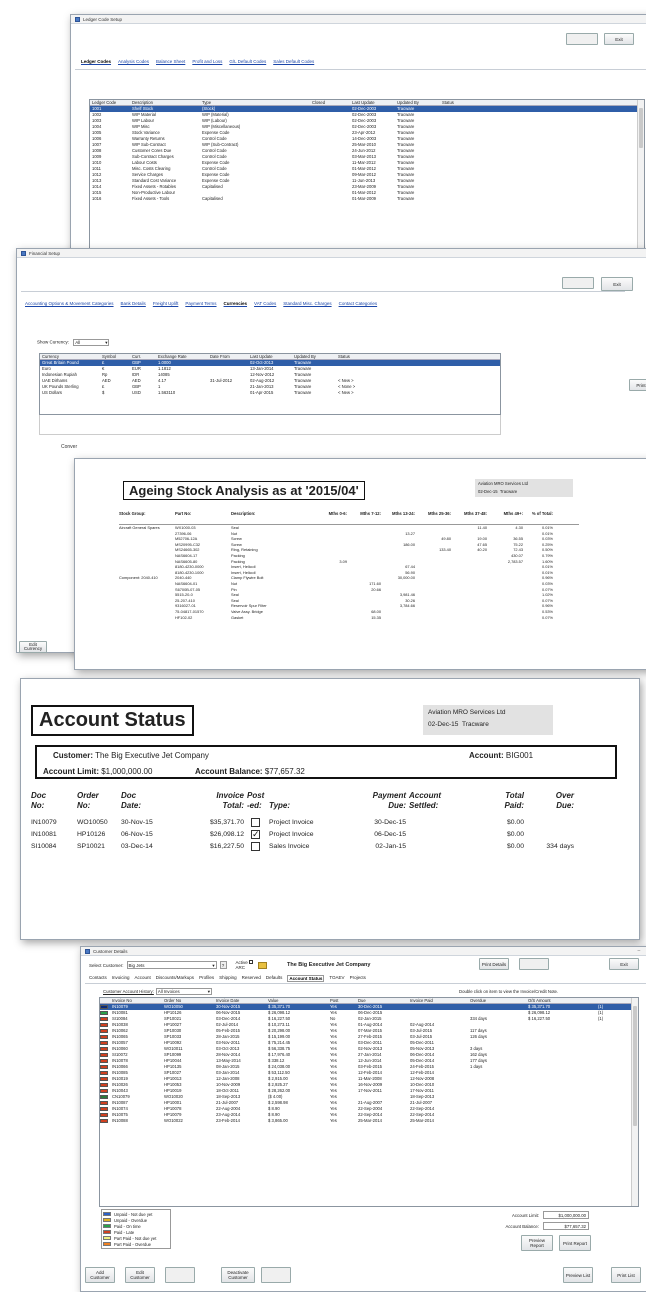 The width and height of the screenshot is (646, 1292). What do you see at coordinates (104, 102) in the screenshot?
I see `column-header: Ledger Code` at bounding box center [104, 102].